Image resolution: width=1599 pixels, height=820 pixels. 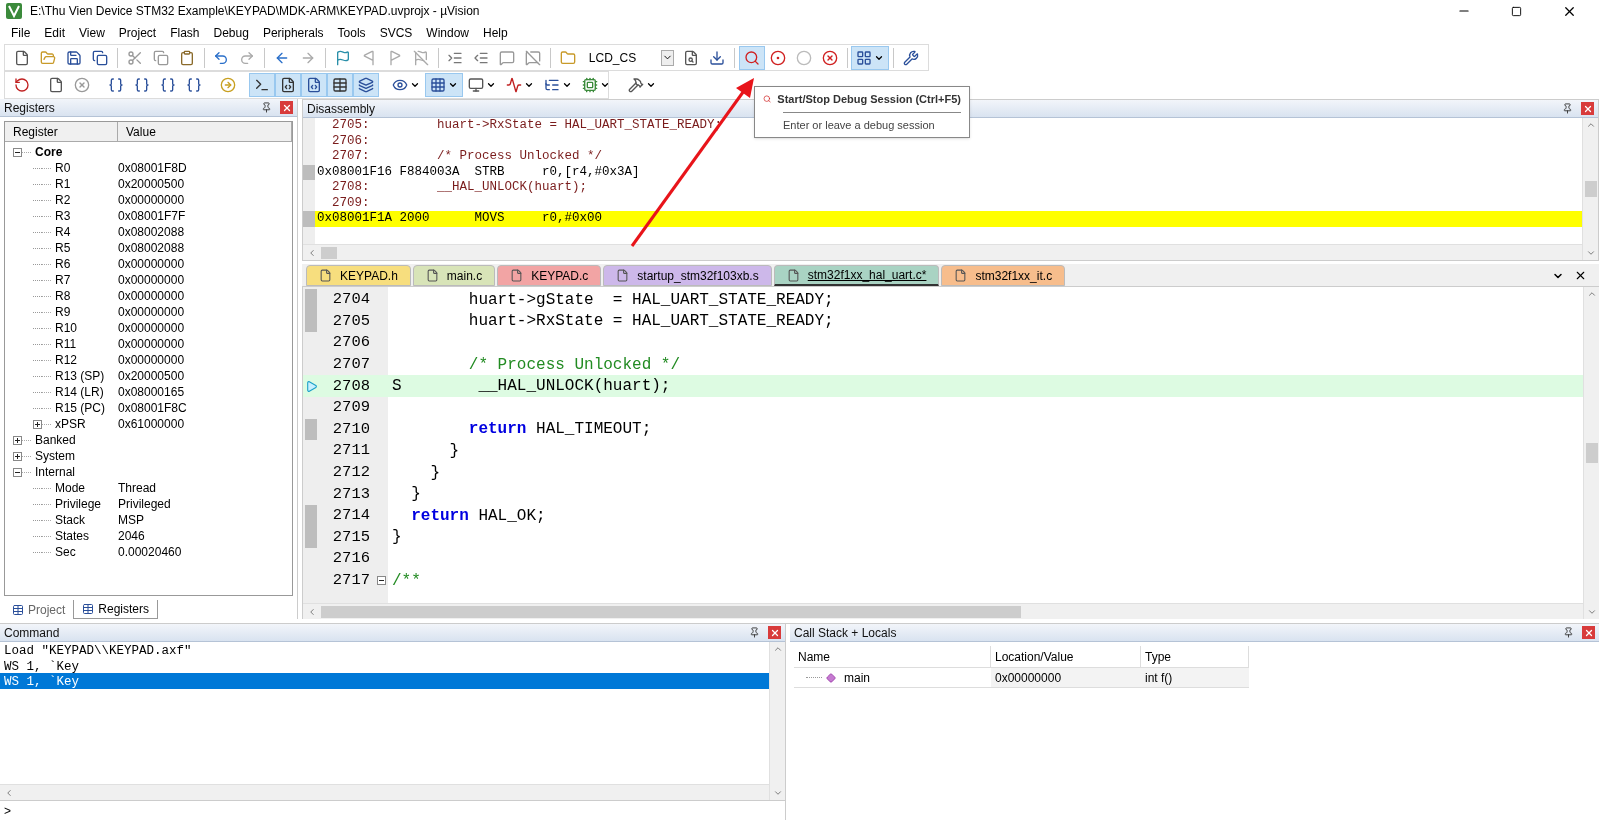 I want to click on code-line: return HAL_TIMEOUT;, so click(x=559, y=430).